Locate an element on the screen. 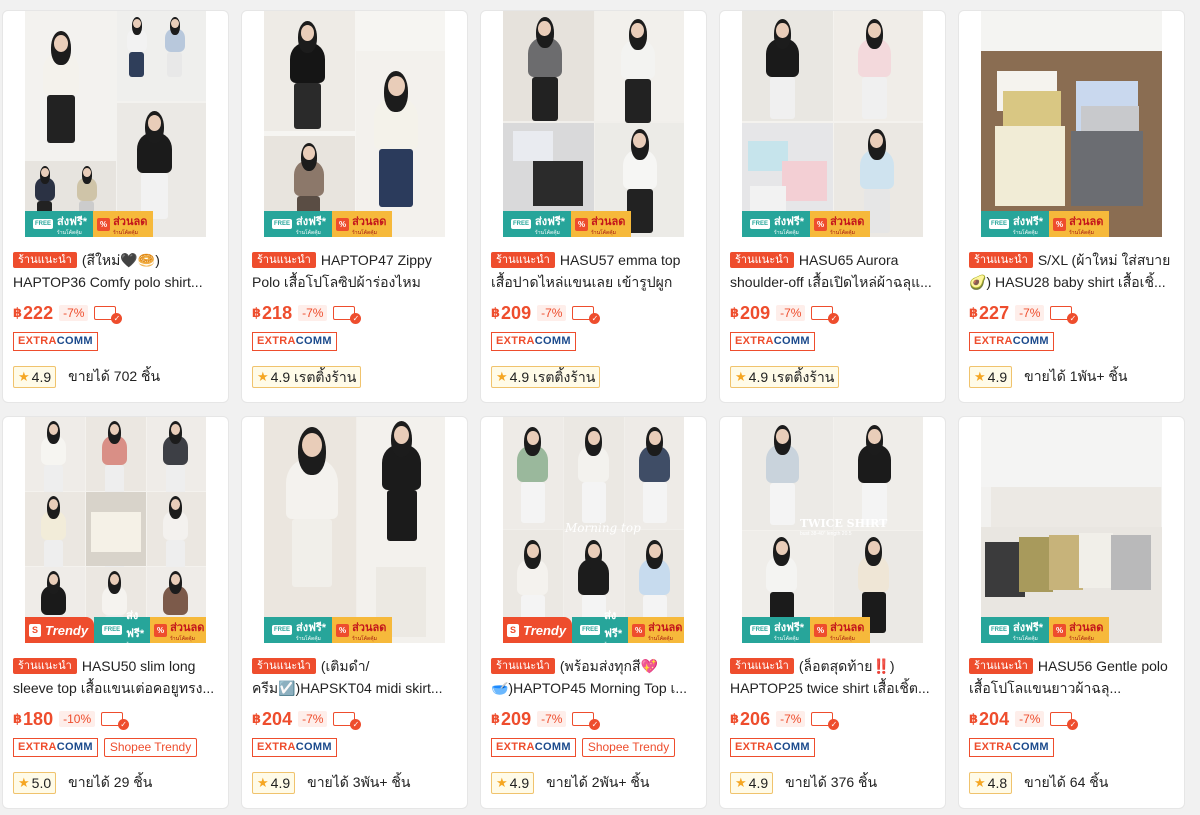 This screenshot has height=815, width=1200. price-row: ฿ 209 -7% is located at coordinates (832, 313).